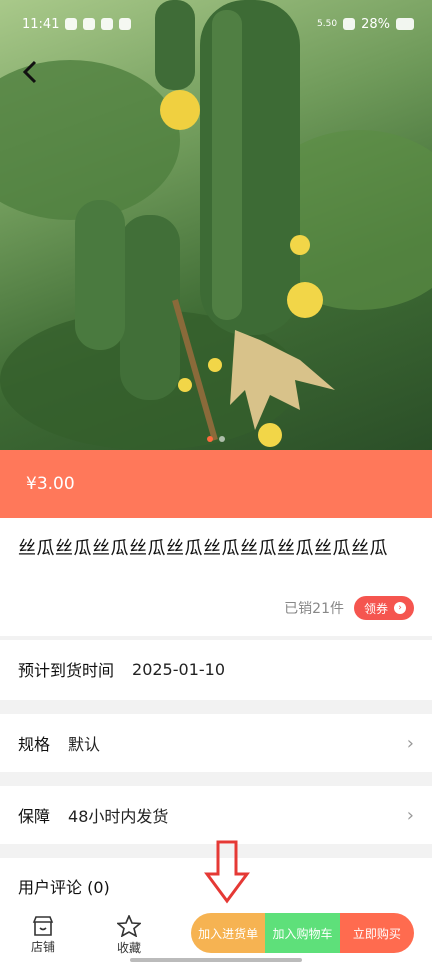 This screenshot has width=432, height=964. I want to click on sold-count: 已销21件, so click(314, 609).